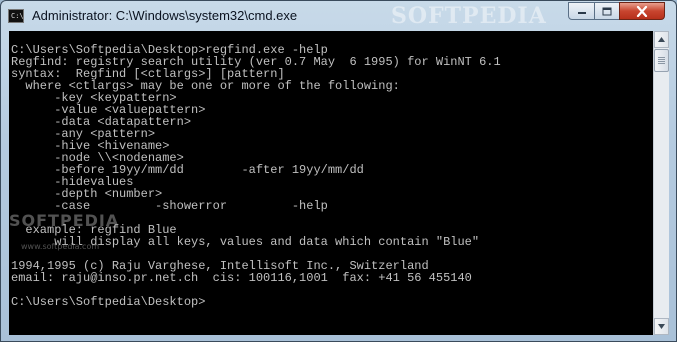 The image size is (677, 342). What do you see at coordinates (16, 16) in the screenshot?
I see `cmd-app-icon: C:\` at bounding box center [16, 16].